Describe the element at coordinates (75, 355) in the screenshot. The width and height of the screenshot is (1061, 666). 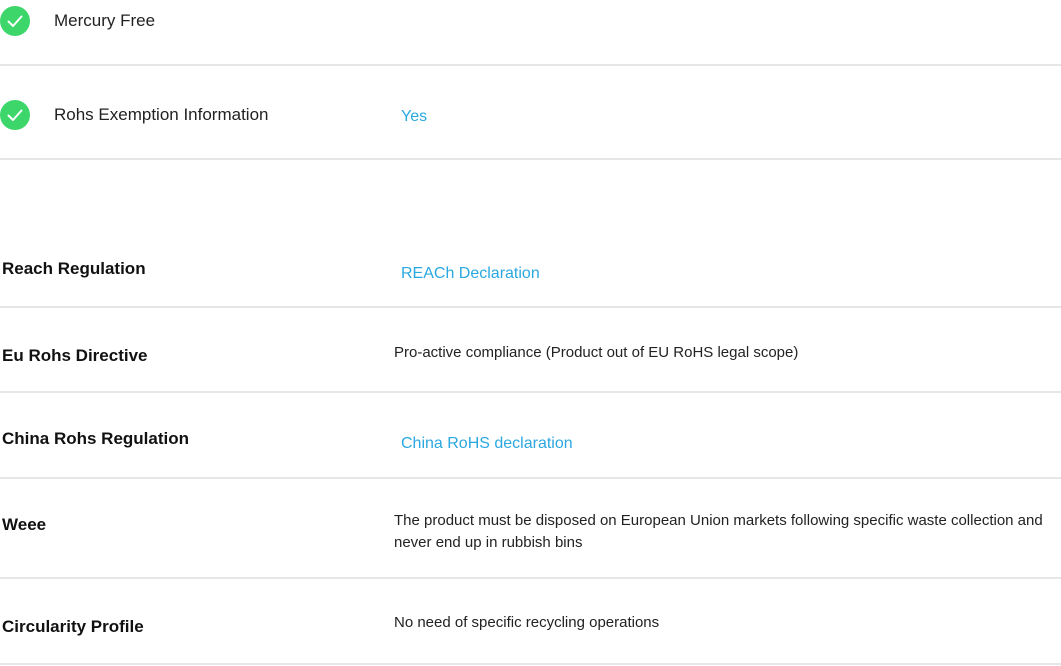
I see `regulation-label: Eu Rohs Directive` at that location.